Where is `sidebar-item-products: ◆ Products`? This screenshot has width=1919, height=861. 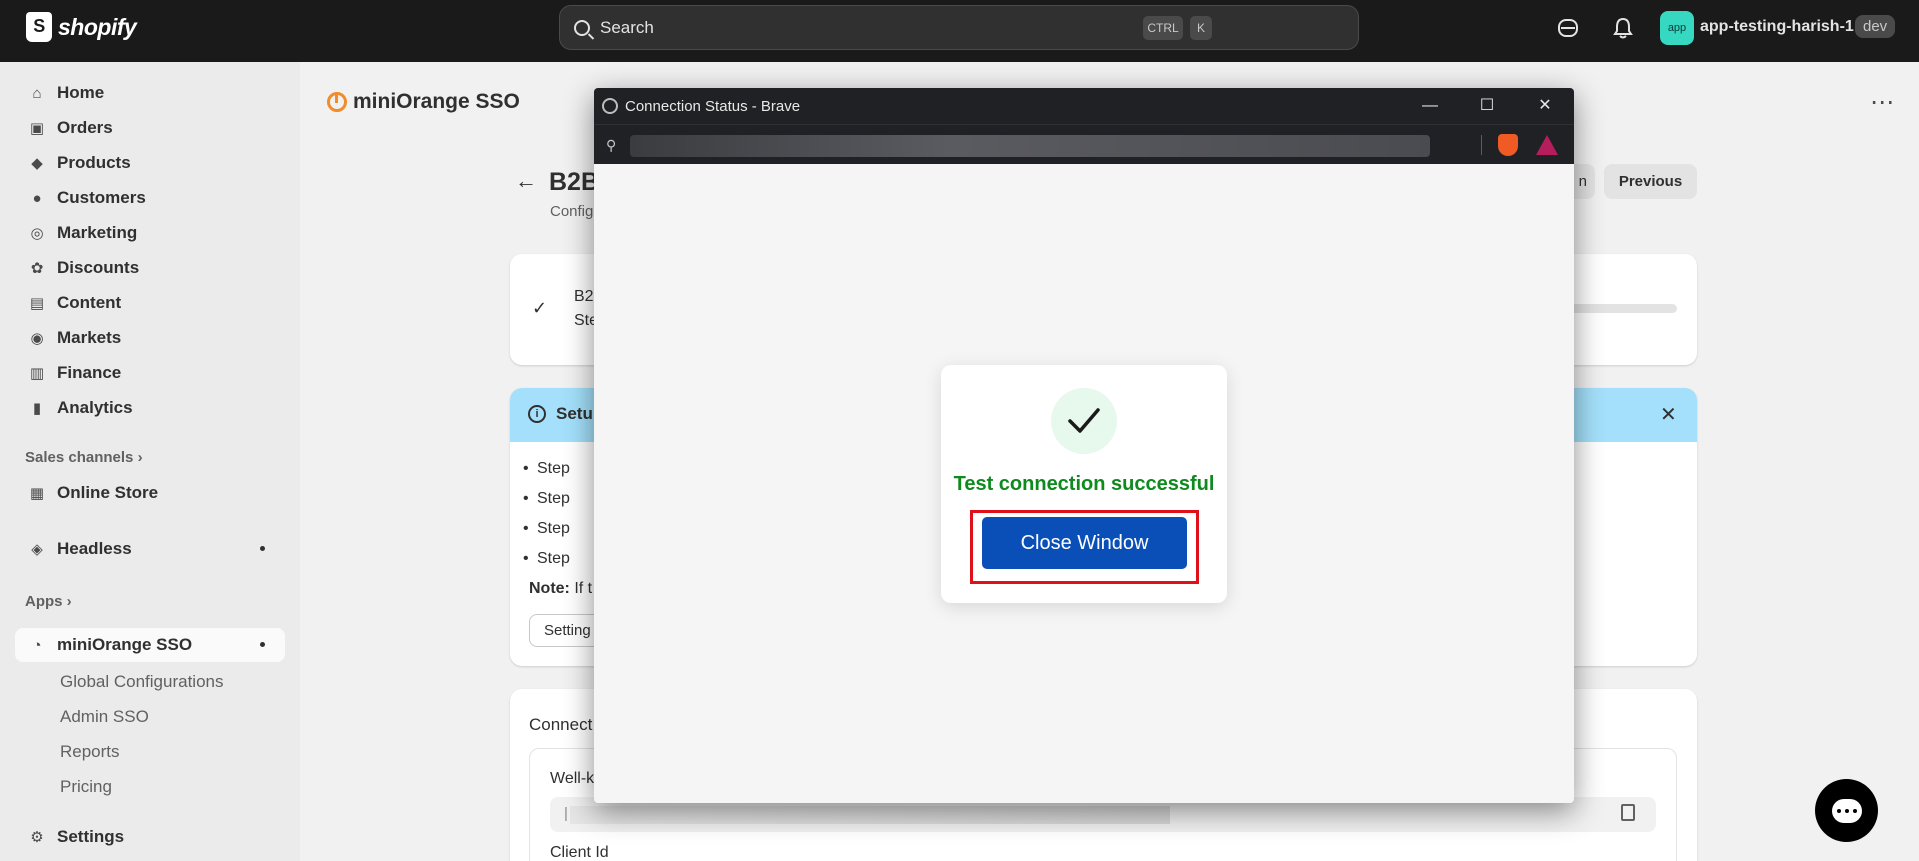 sidebar-item-products: ◆ Products is located at coordinates (150, 163).